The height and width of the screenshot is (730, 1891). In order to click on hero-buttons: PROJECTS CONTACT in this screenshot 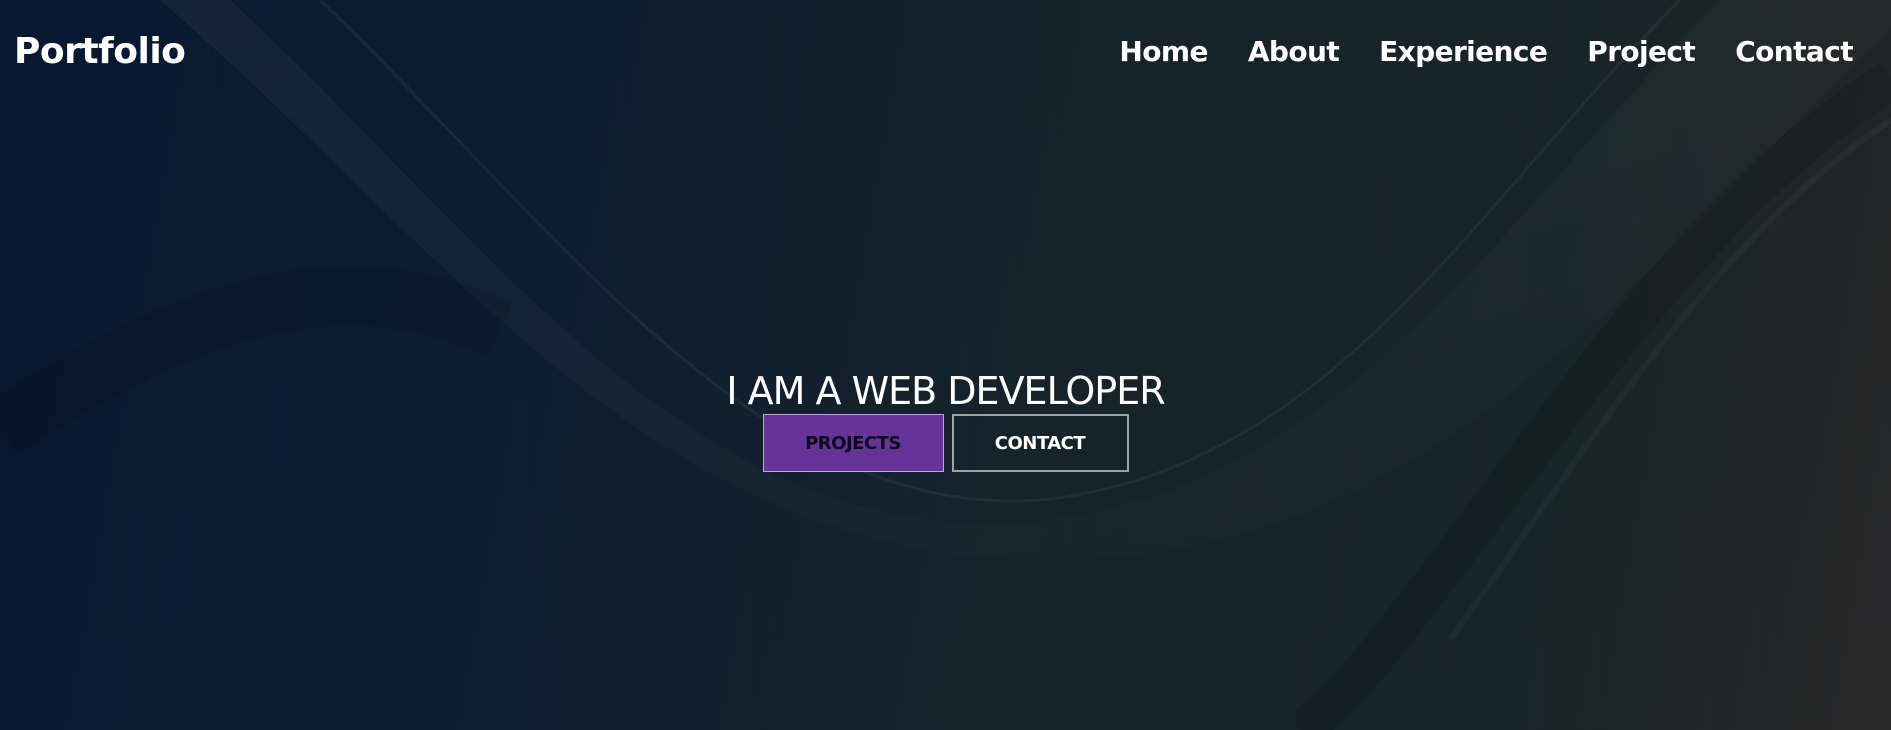, I will do `click(945, 443)`.